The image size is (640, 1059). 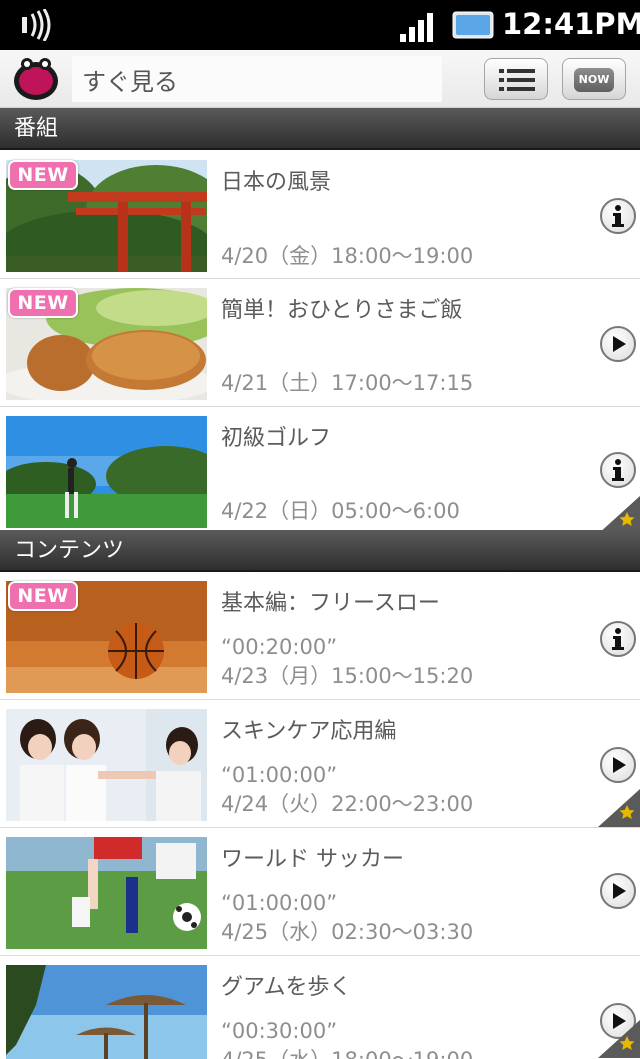 I want to click on thumbnail-skincare, so click(x=106, y=765).